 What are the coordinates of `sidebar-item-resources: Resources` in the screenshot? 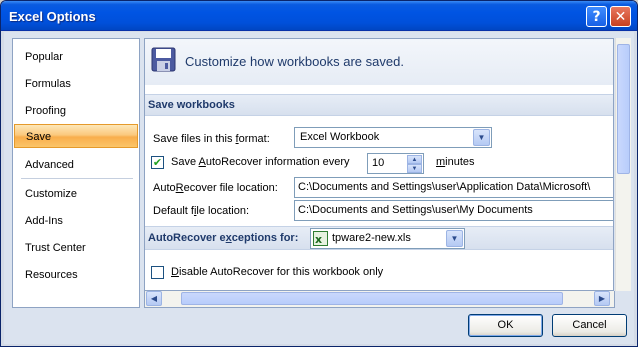 It's located at (76, 275).